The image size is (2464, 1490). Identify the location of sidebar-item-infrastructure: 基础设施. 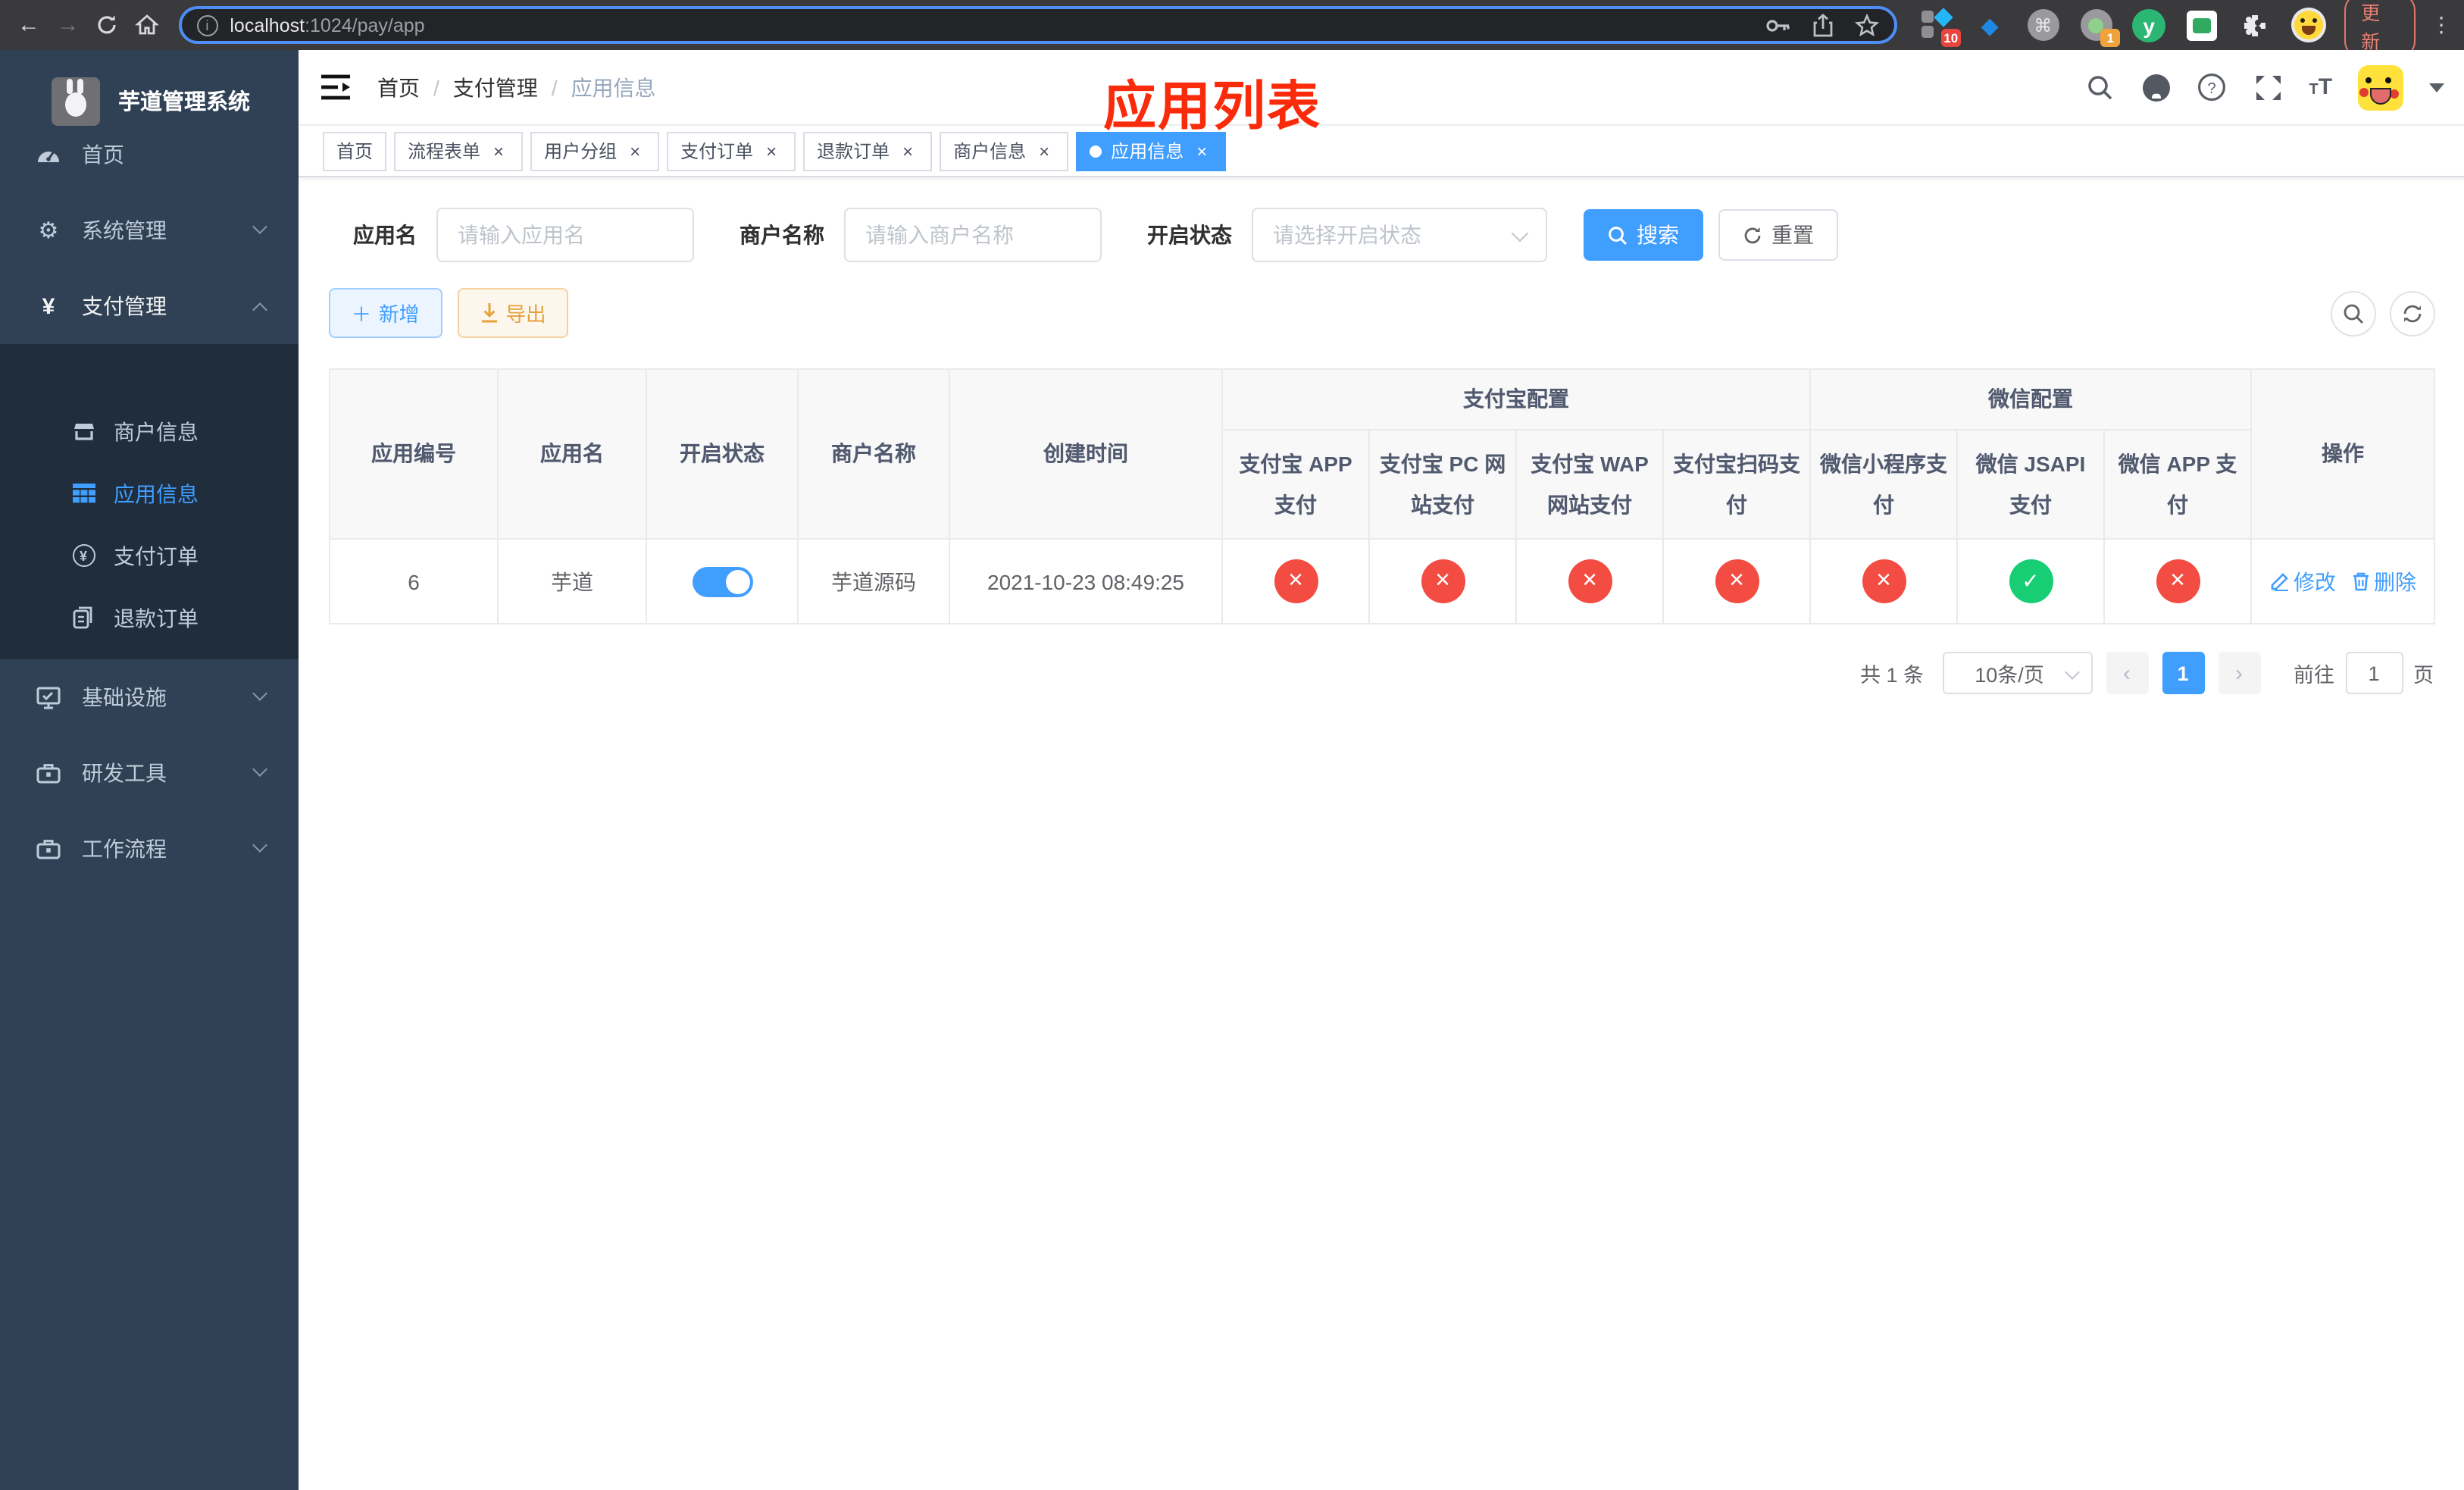
(149, 697).